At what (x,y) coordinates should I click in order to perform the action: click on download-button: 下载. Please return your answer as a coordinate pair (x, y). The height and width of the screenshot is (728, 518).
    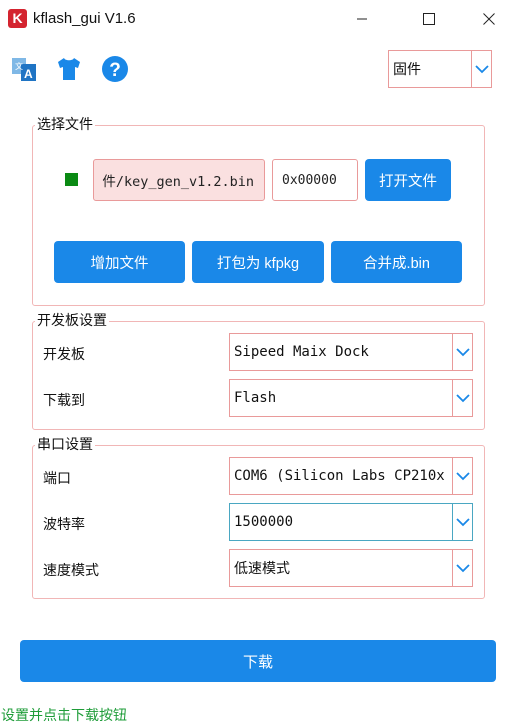
    Looking at the image, I should click on (258, 661).